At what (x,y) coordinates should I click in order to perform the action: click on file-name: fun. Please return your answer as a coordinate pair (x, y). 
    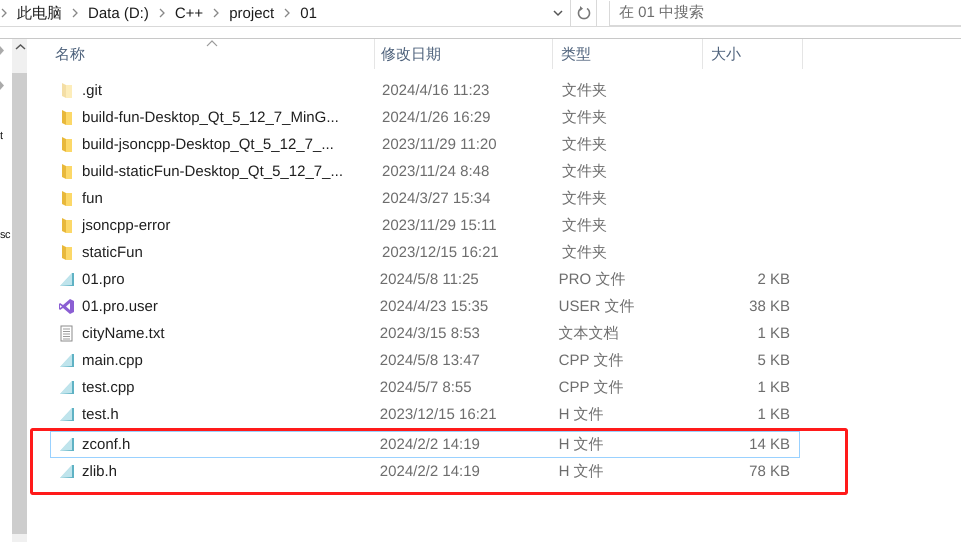
    Looking at the image, I should click on (92, 198).